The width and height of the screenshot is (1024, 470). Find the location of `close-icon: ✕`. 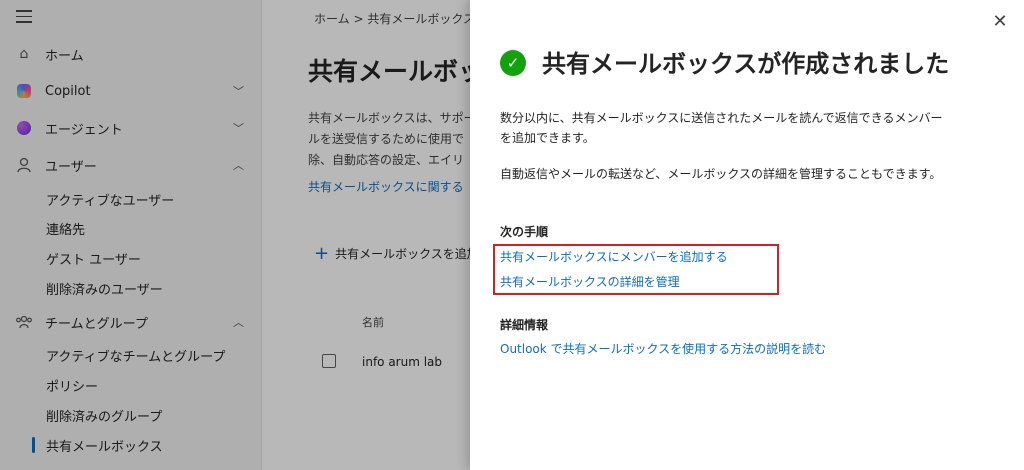

close-icon: ✕ is located at coordinates (1000, 22).